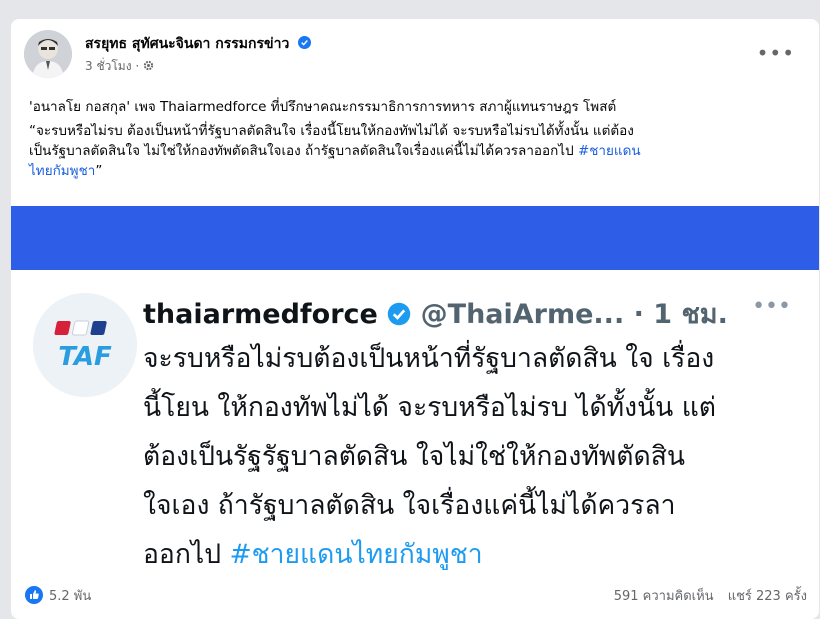 The width and height of the screenshot is (820, 619). I want to click on shares-count: แชร์ 223 ครั้ง, so click(767, 596).